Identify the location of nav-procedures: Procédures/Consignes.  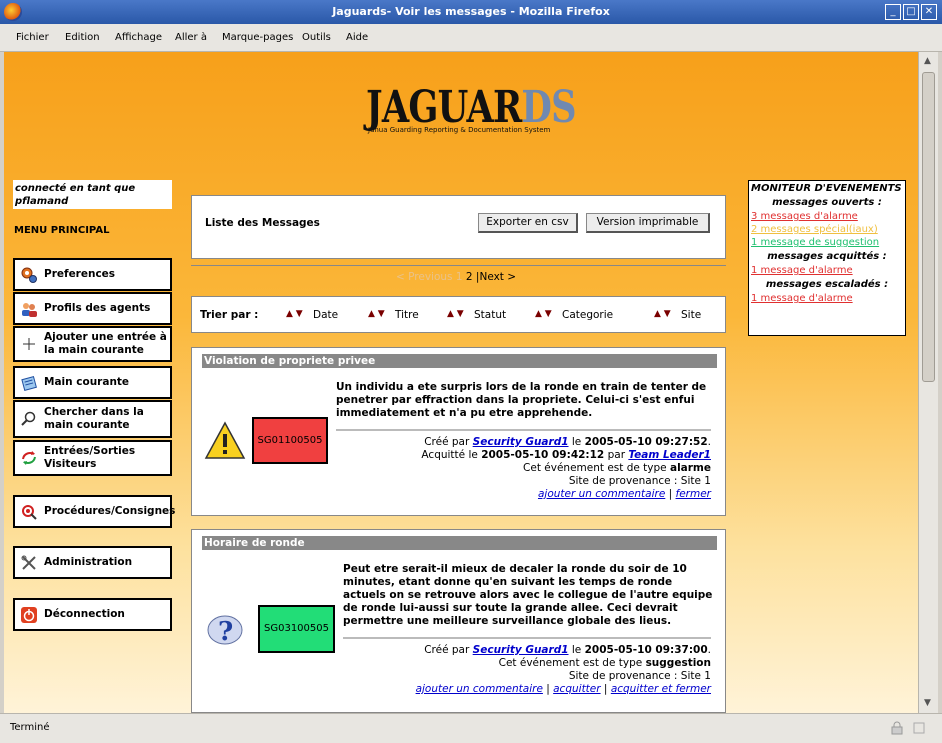
(94, 511).